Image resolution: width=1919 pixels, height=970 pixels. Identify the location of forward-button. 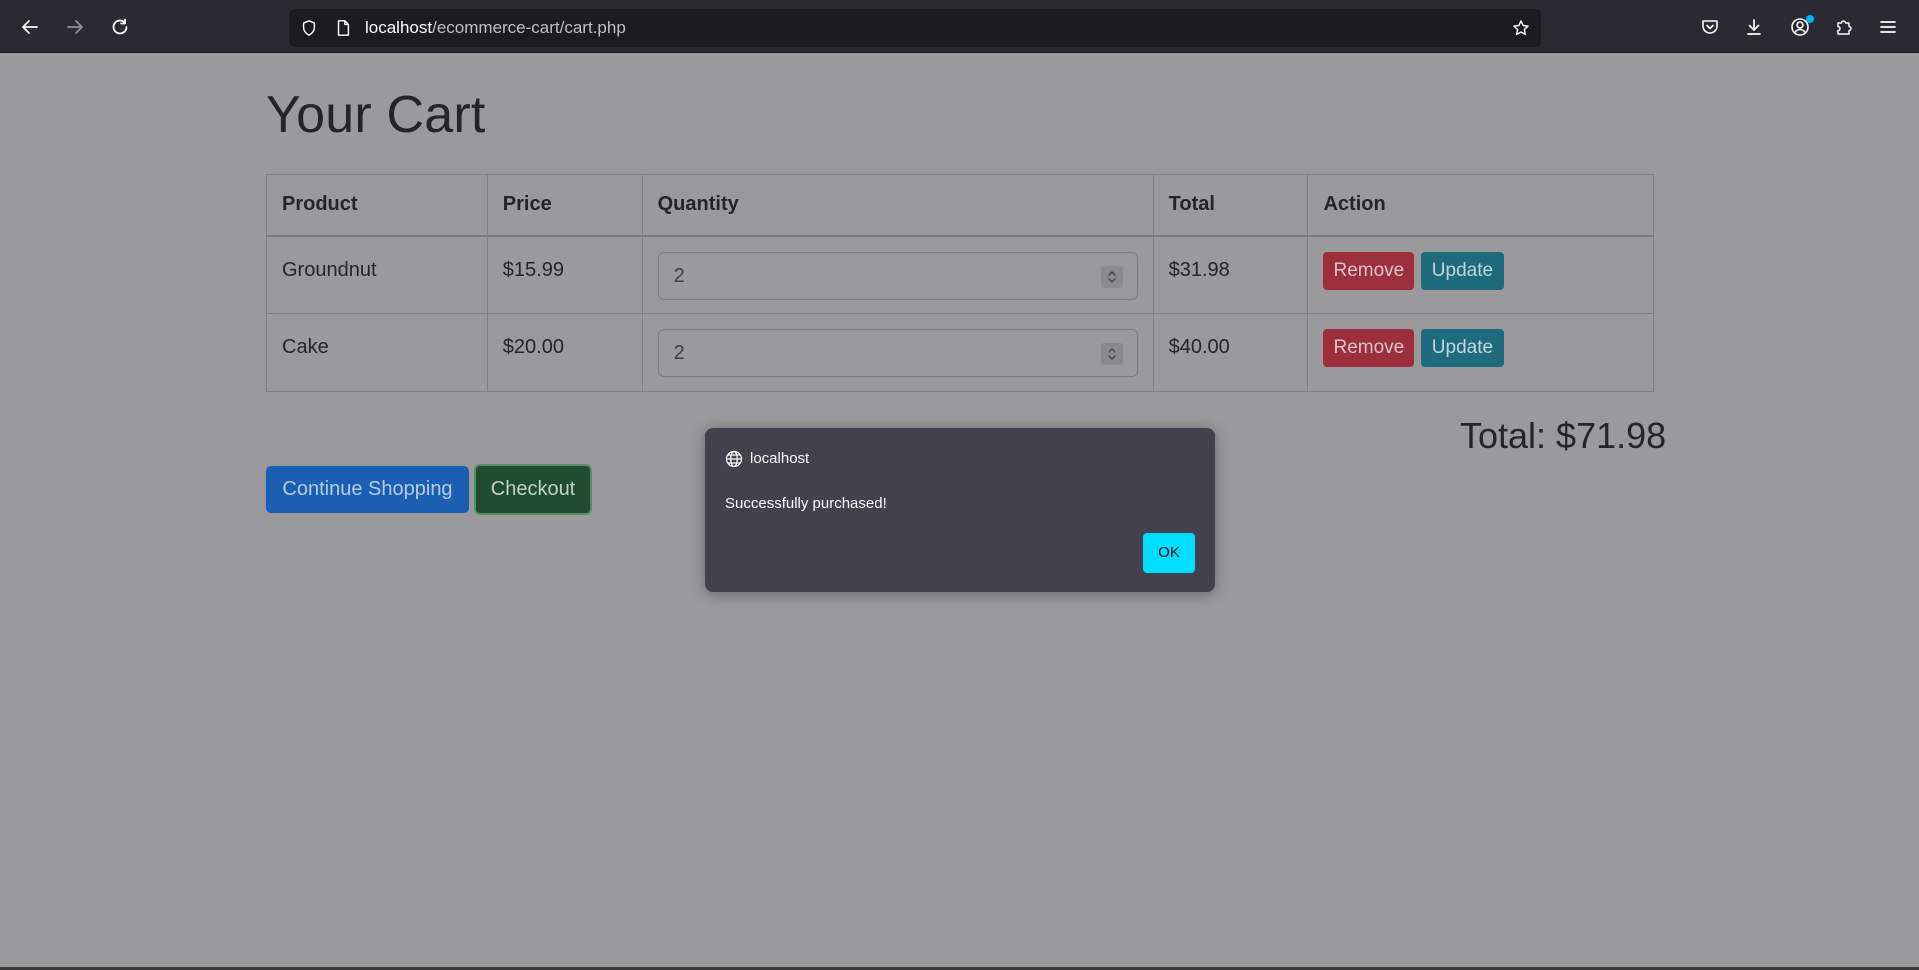
(75, 27).